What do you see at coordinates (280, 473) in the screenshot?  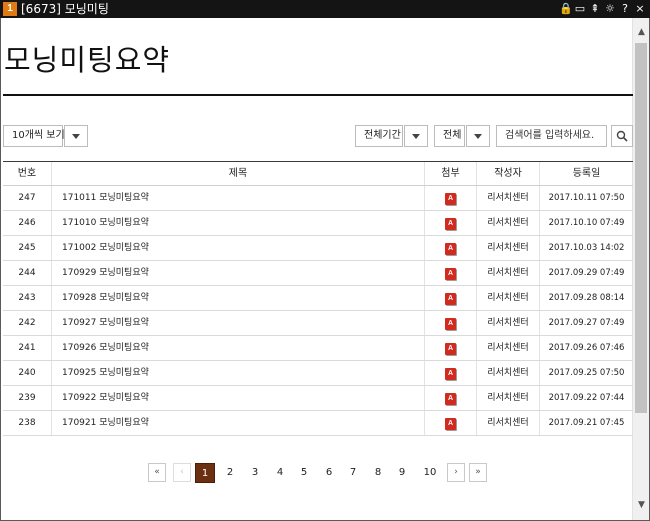 I see `page-number: 4` at bounding box center [280, 473].